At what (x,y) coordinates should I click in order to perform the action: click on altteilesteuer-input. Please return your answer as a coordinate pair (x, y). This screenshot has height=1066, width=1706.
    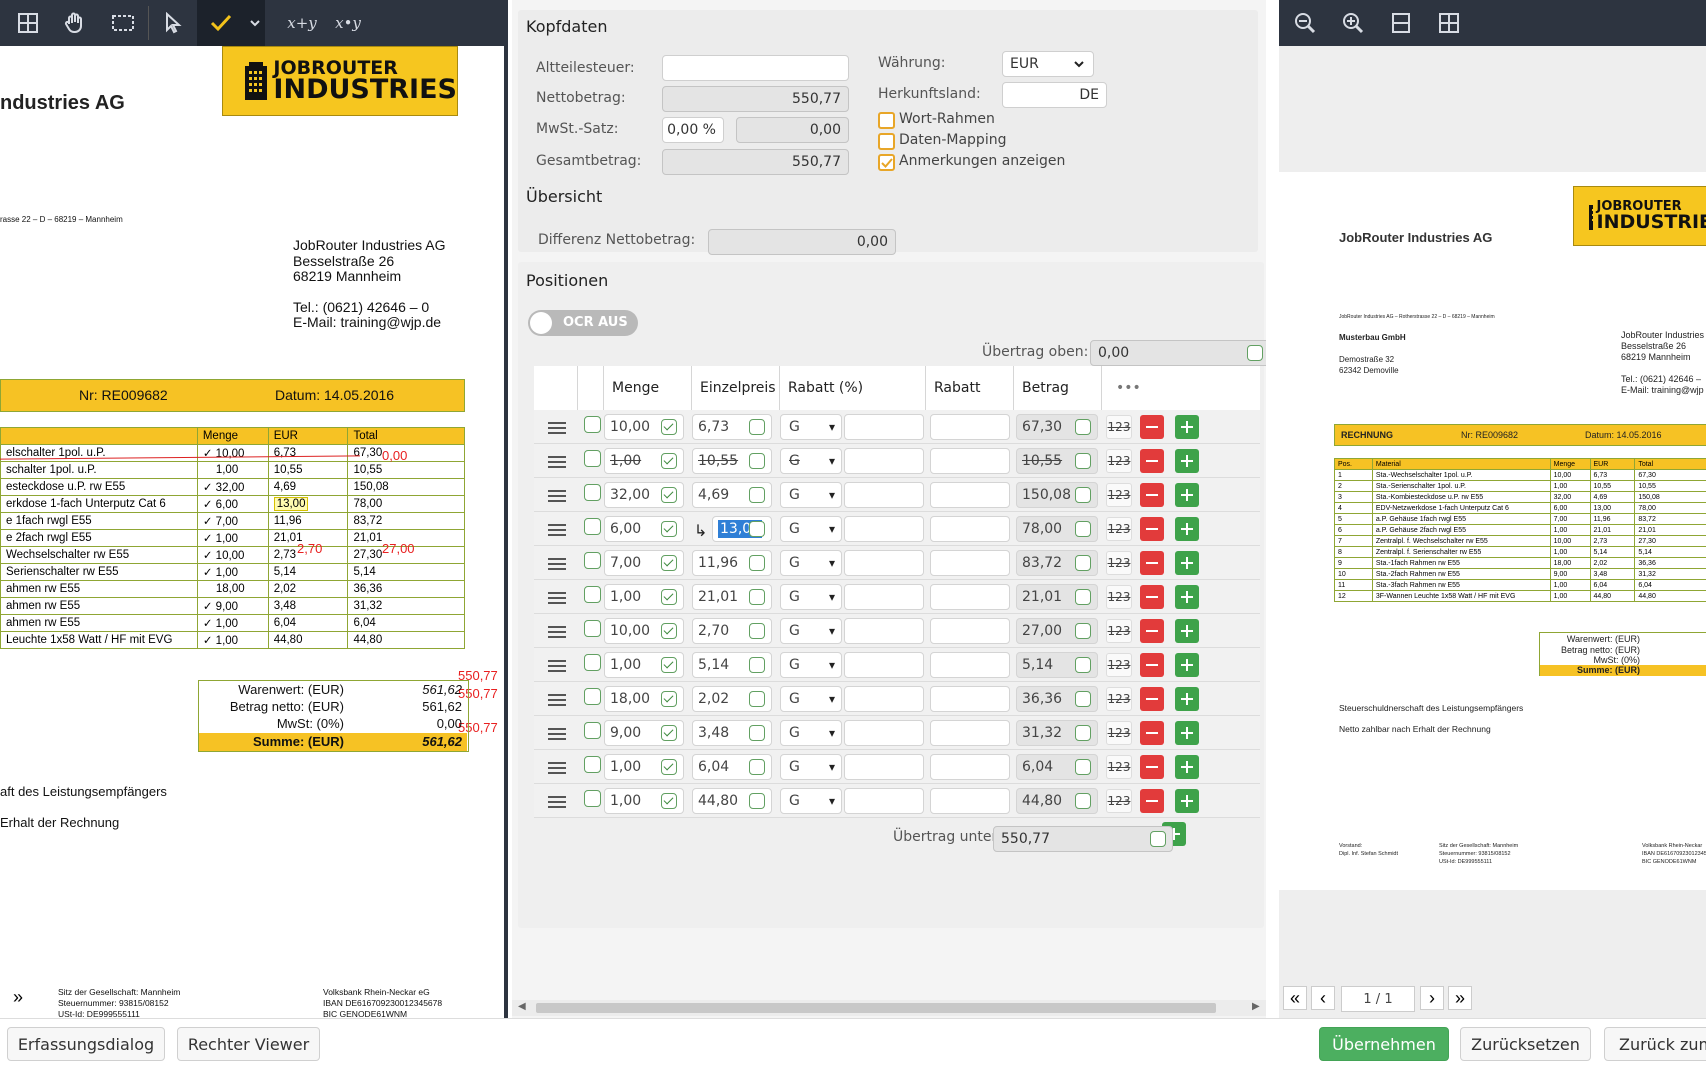
    Looking at the image, I should click on (755, 68).